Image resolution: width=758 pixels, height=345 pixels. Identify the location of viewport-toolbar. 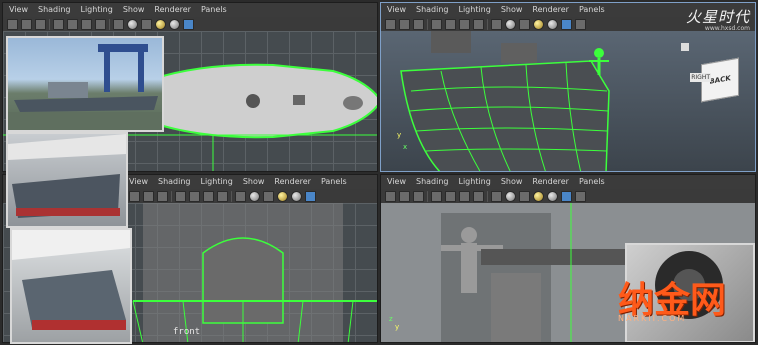
(568, 196).